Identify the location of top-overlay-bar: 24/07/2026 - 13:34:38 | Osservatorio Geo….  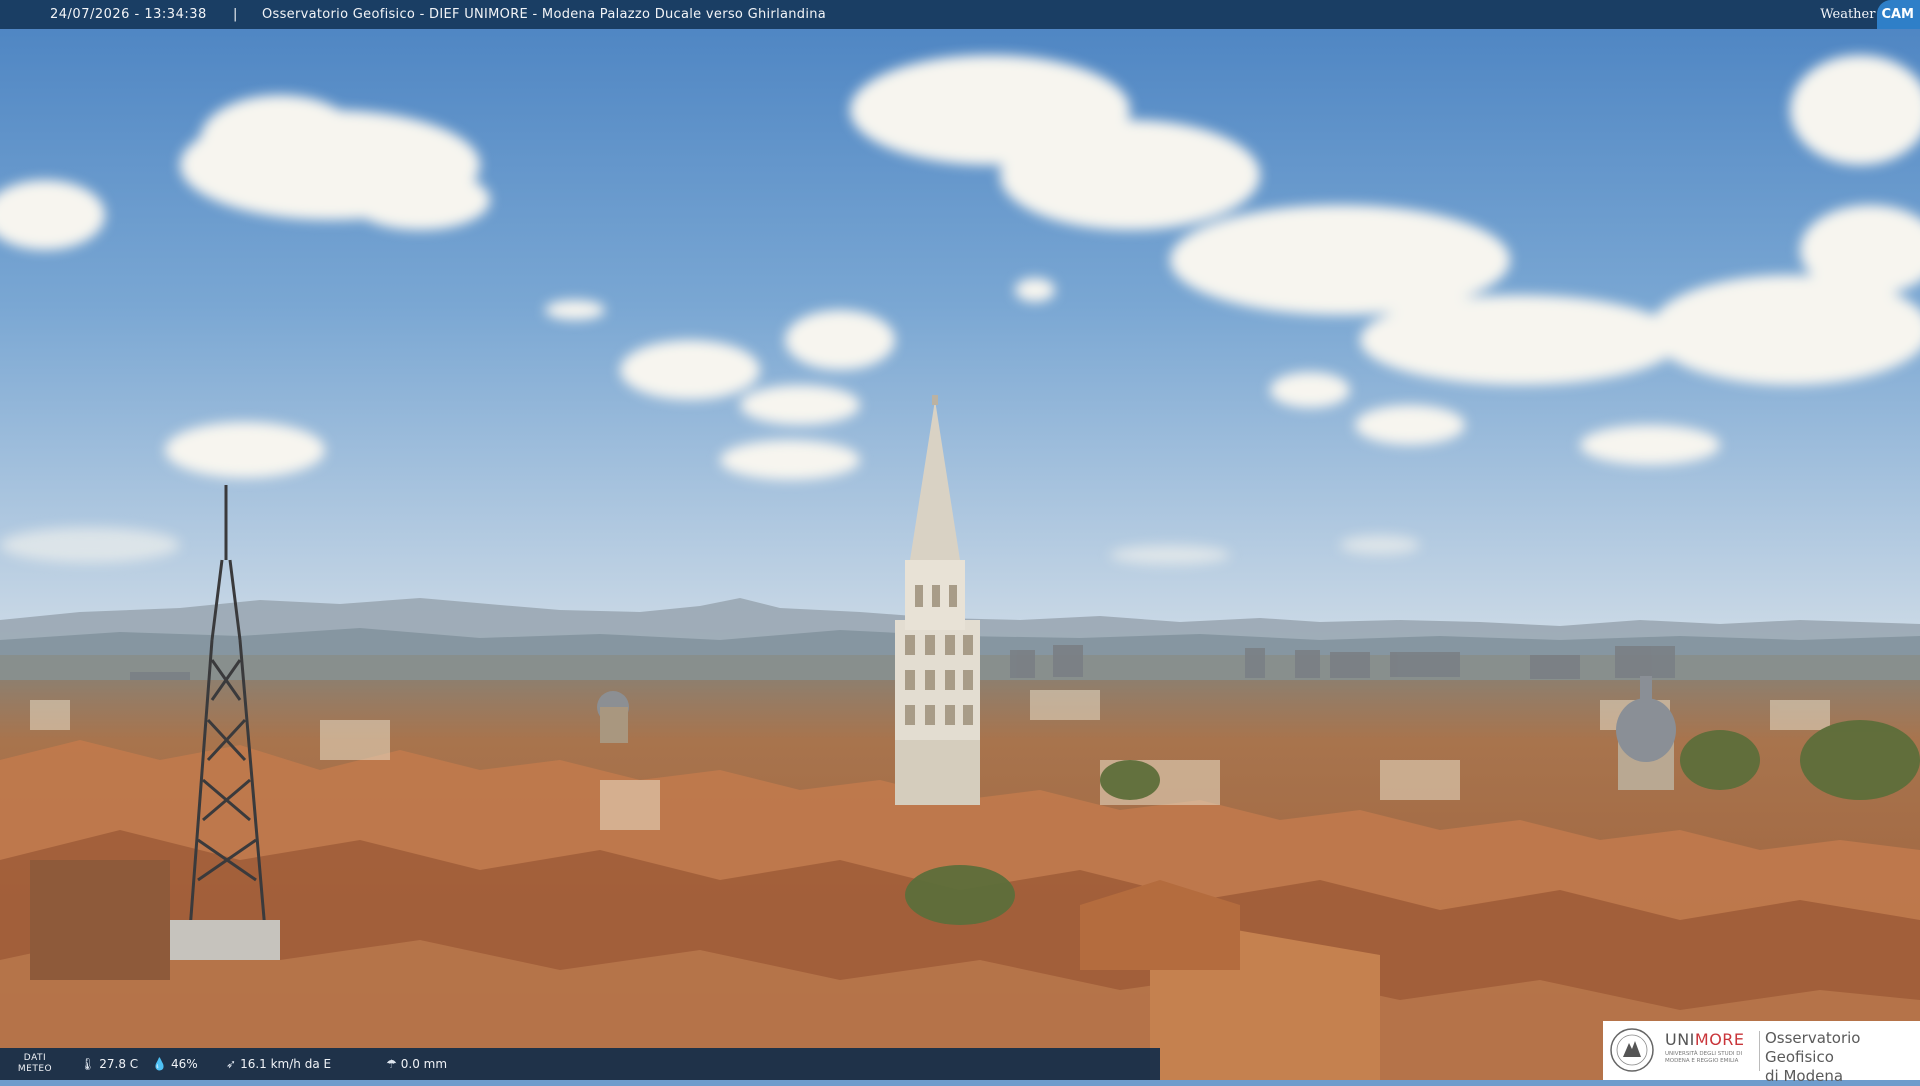
(960, 14).